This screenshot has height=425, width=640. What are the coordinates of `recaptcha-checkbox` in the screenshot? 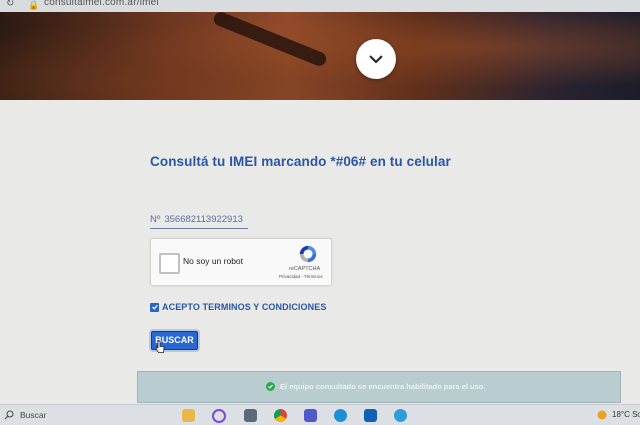 It's located at (169, 263).